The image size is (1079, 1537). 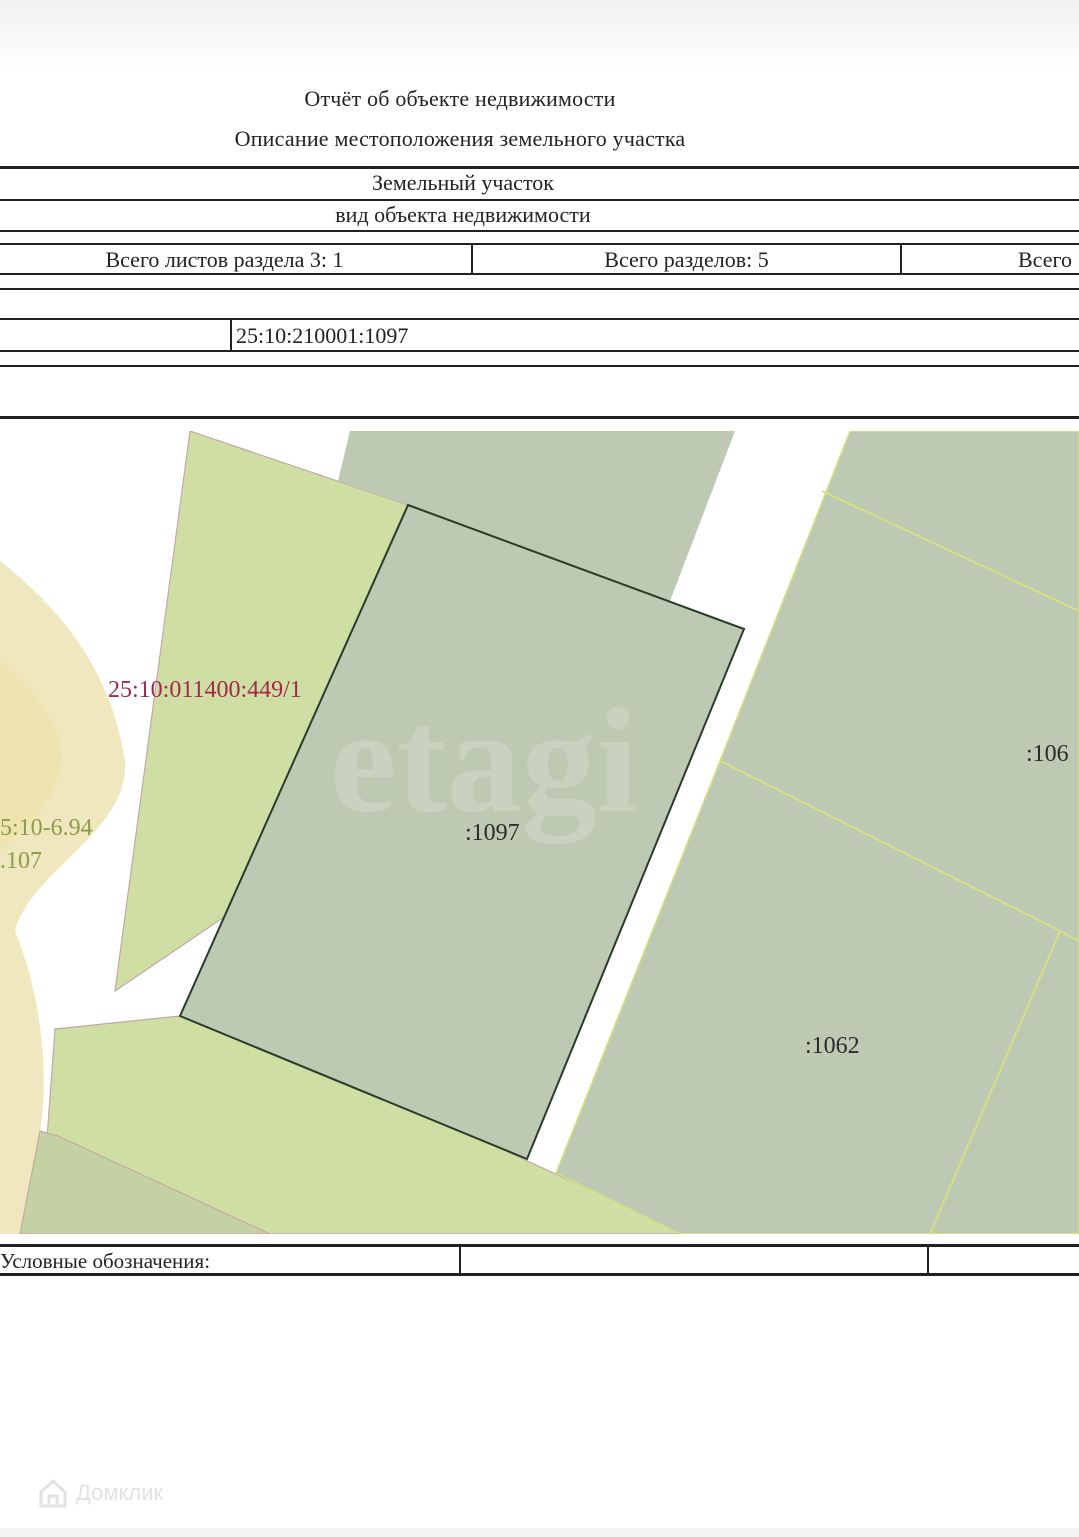 What do you see at coordinates (539, 1532) in the screenshot?
I see `bottom-bar` at bounding box center [539, 1532].